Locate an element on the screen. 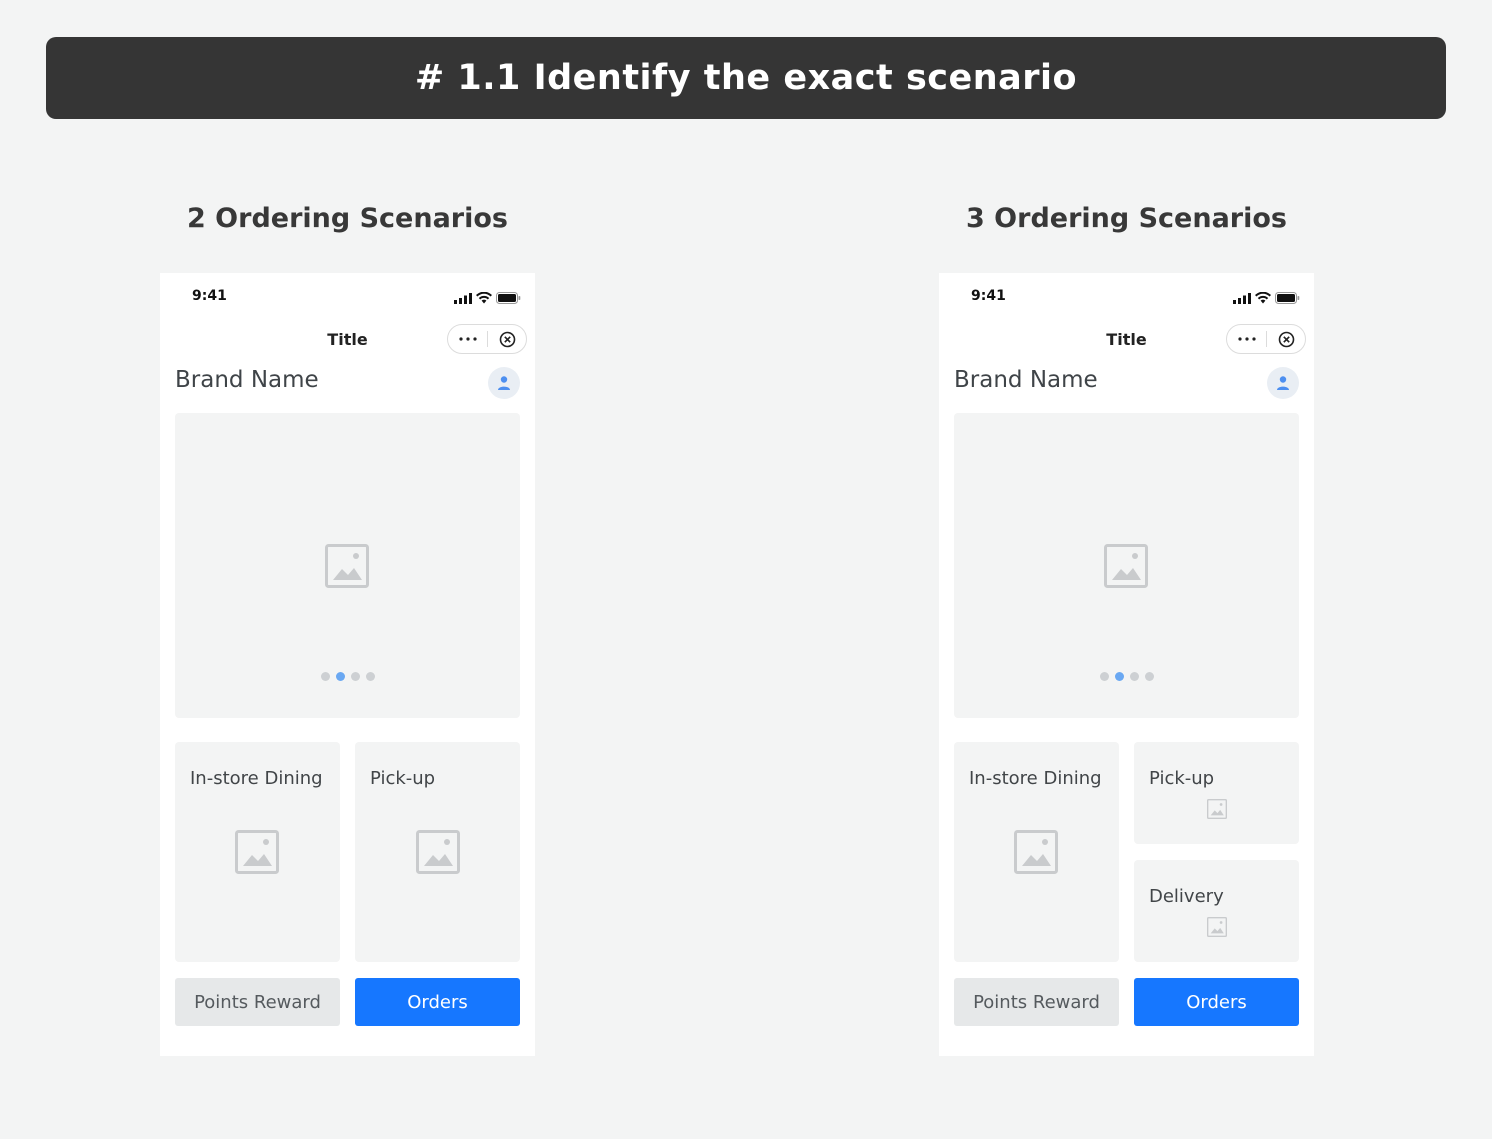  page-title: # 1.1 Identify the exact scenario is located at coordinates (746, 78).